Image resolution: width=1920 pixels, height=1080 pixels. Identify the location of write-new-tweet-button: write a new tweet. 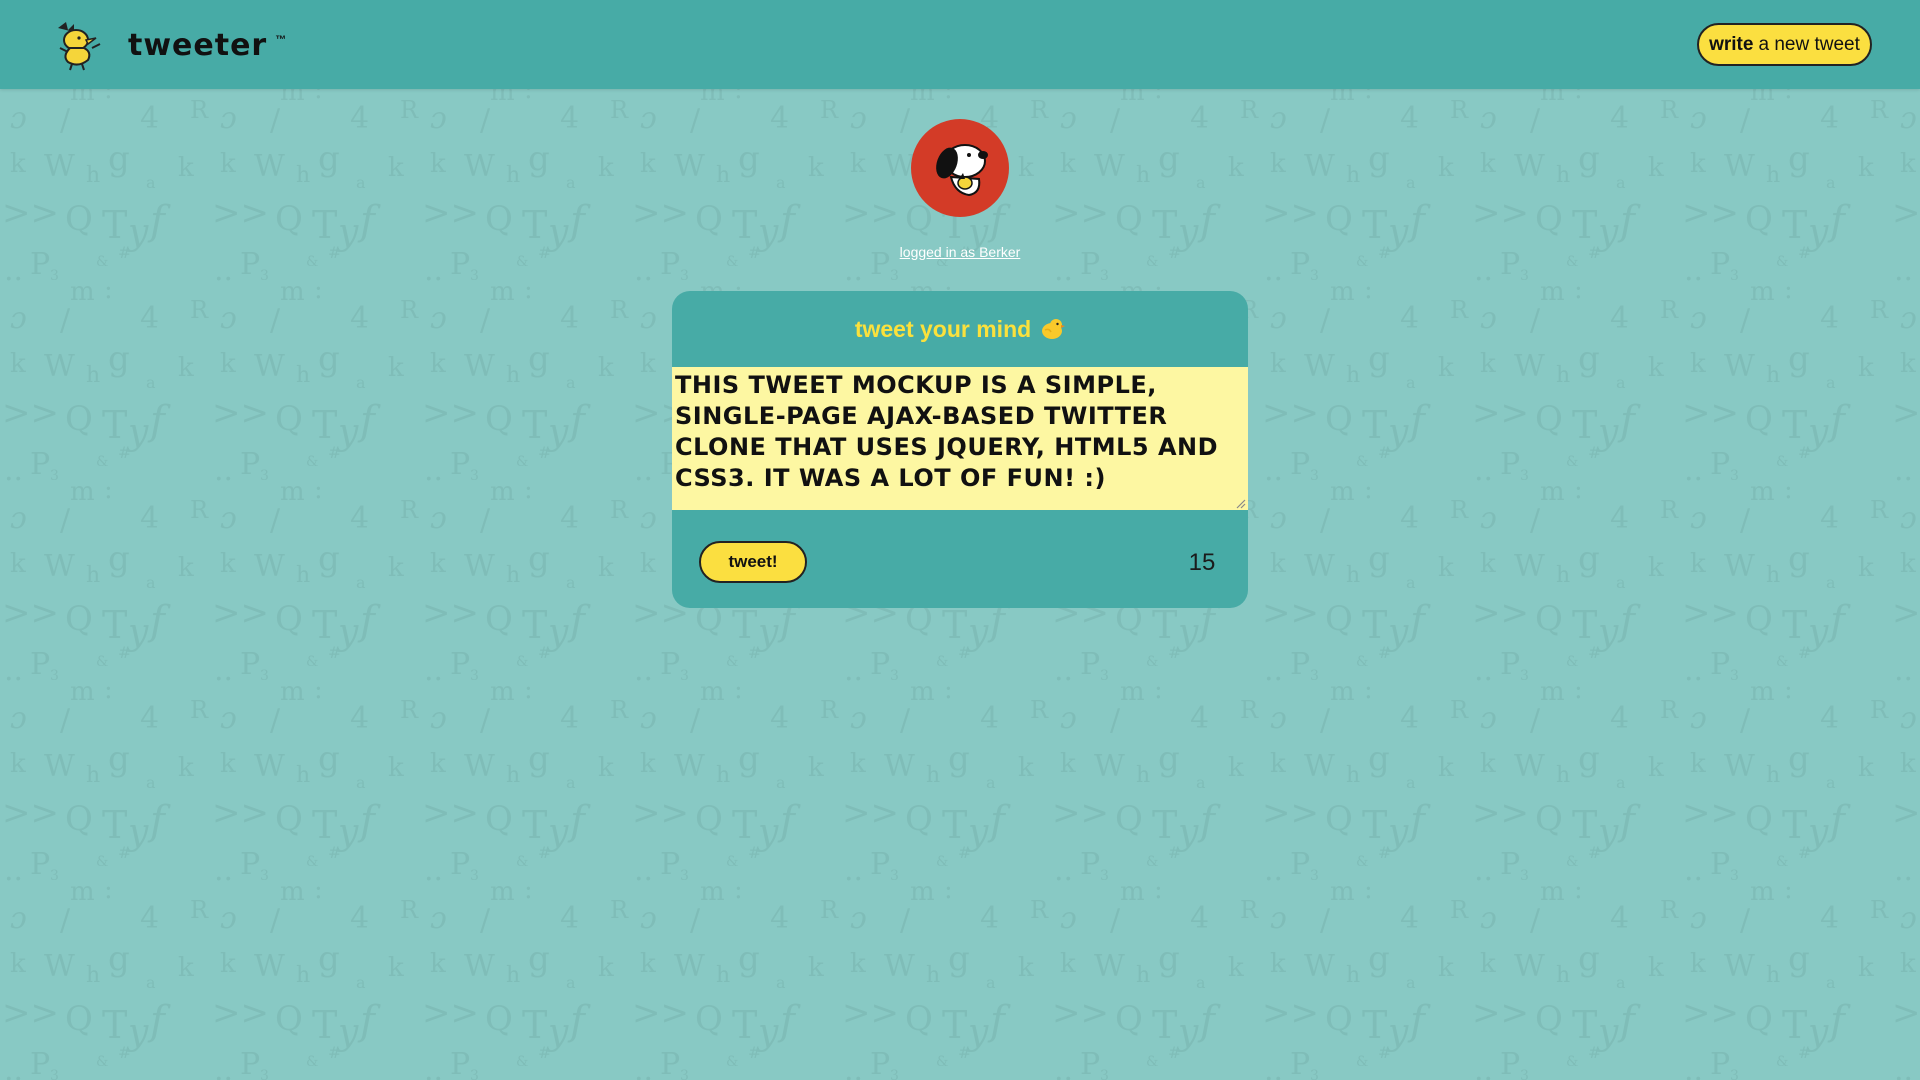
(1784, 44).